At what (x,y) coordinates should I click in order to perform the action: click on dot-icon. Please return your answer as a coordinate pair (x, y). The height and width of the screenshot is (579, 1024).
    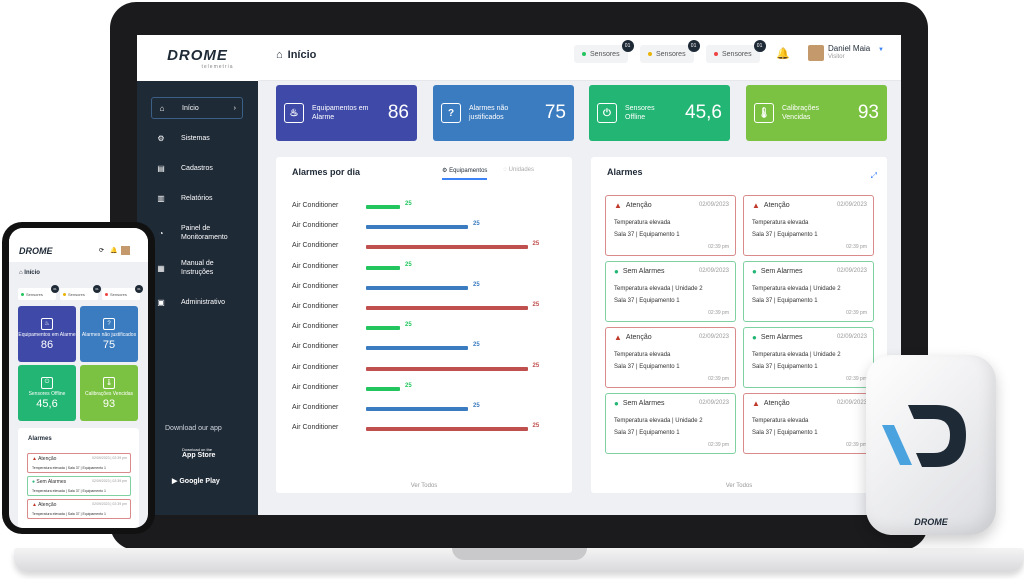
    Looking at the image, I should click on (64, 294).